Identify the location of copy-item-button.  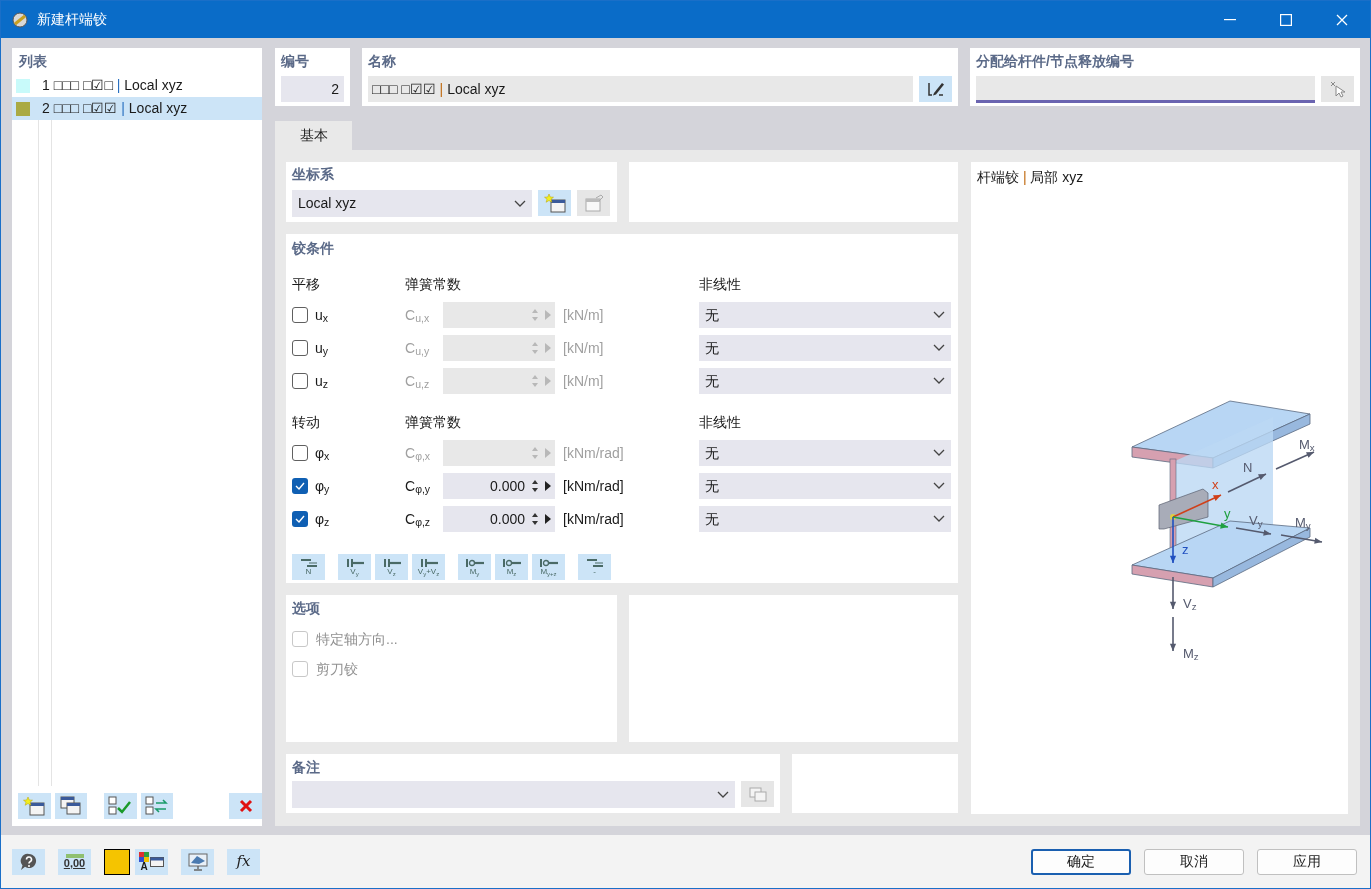
(71, 806).